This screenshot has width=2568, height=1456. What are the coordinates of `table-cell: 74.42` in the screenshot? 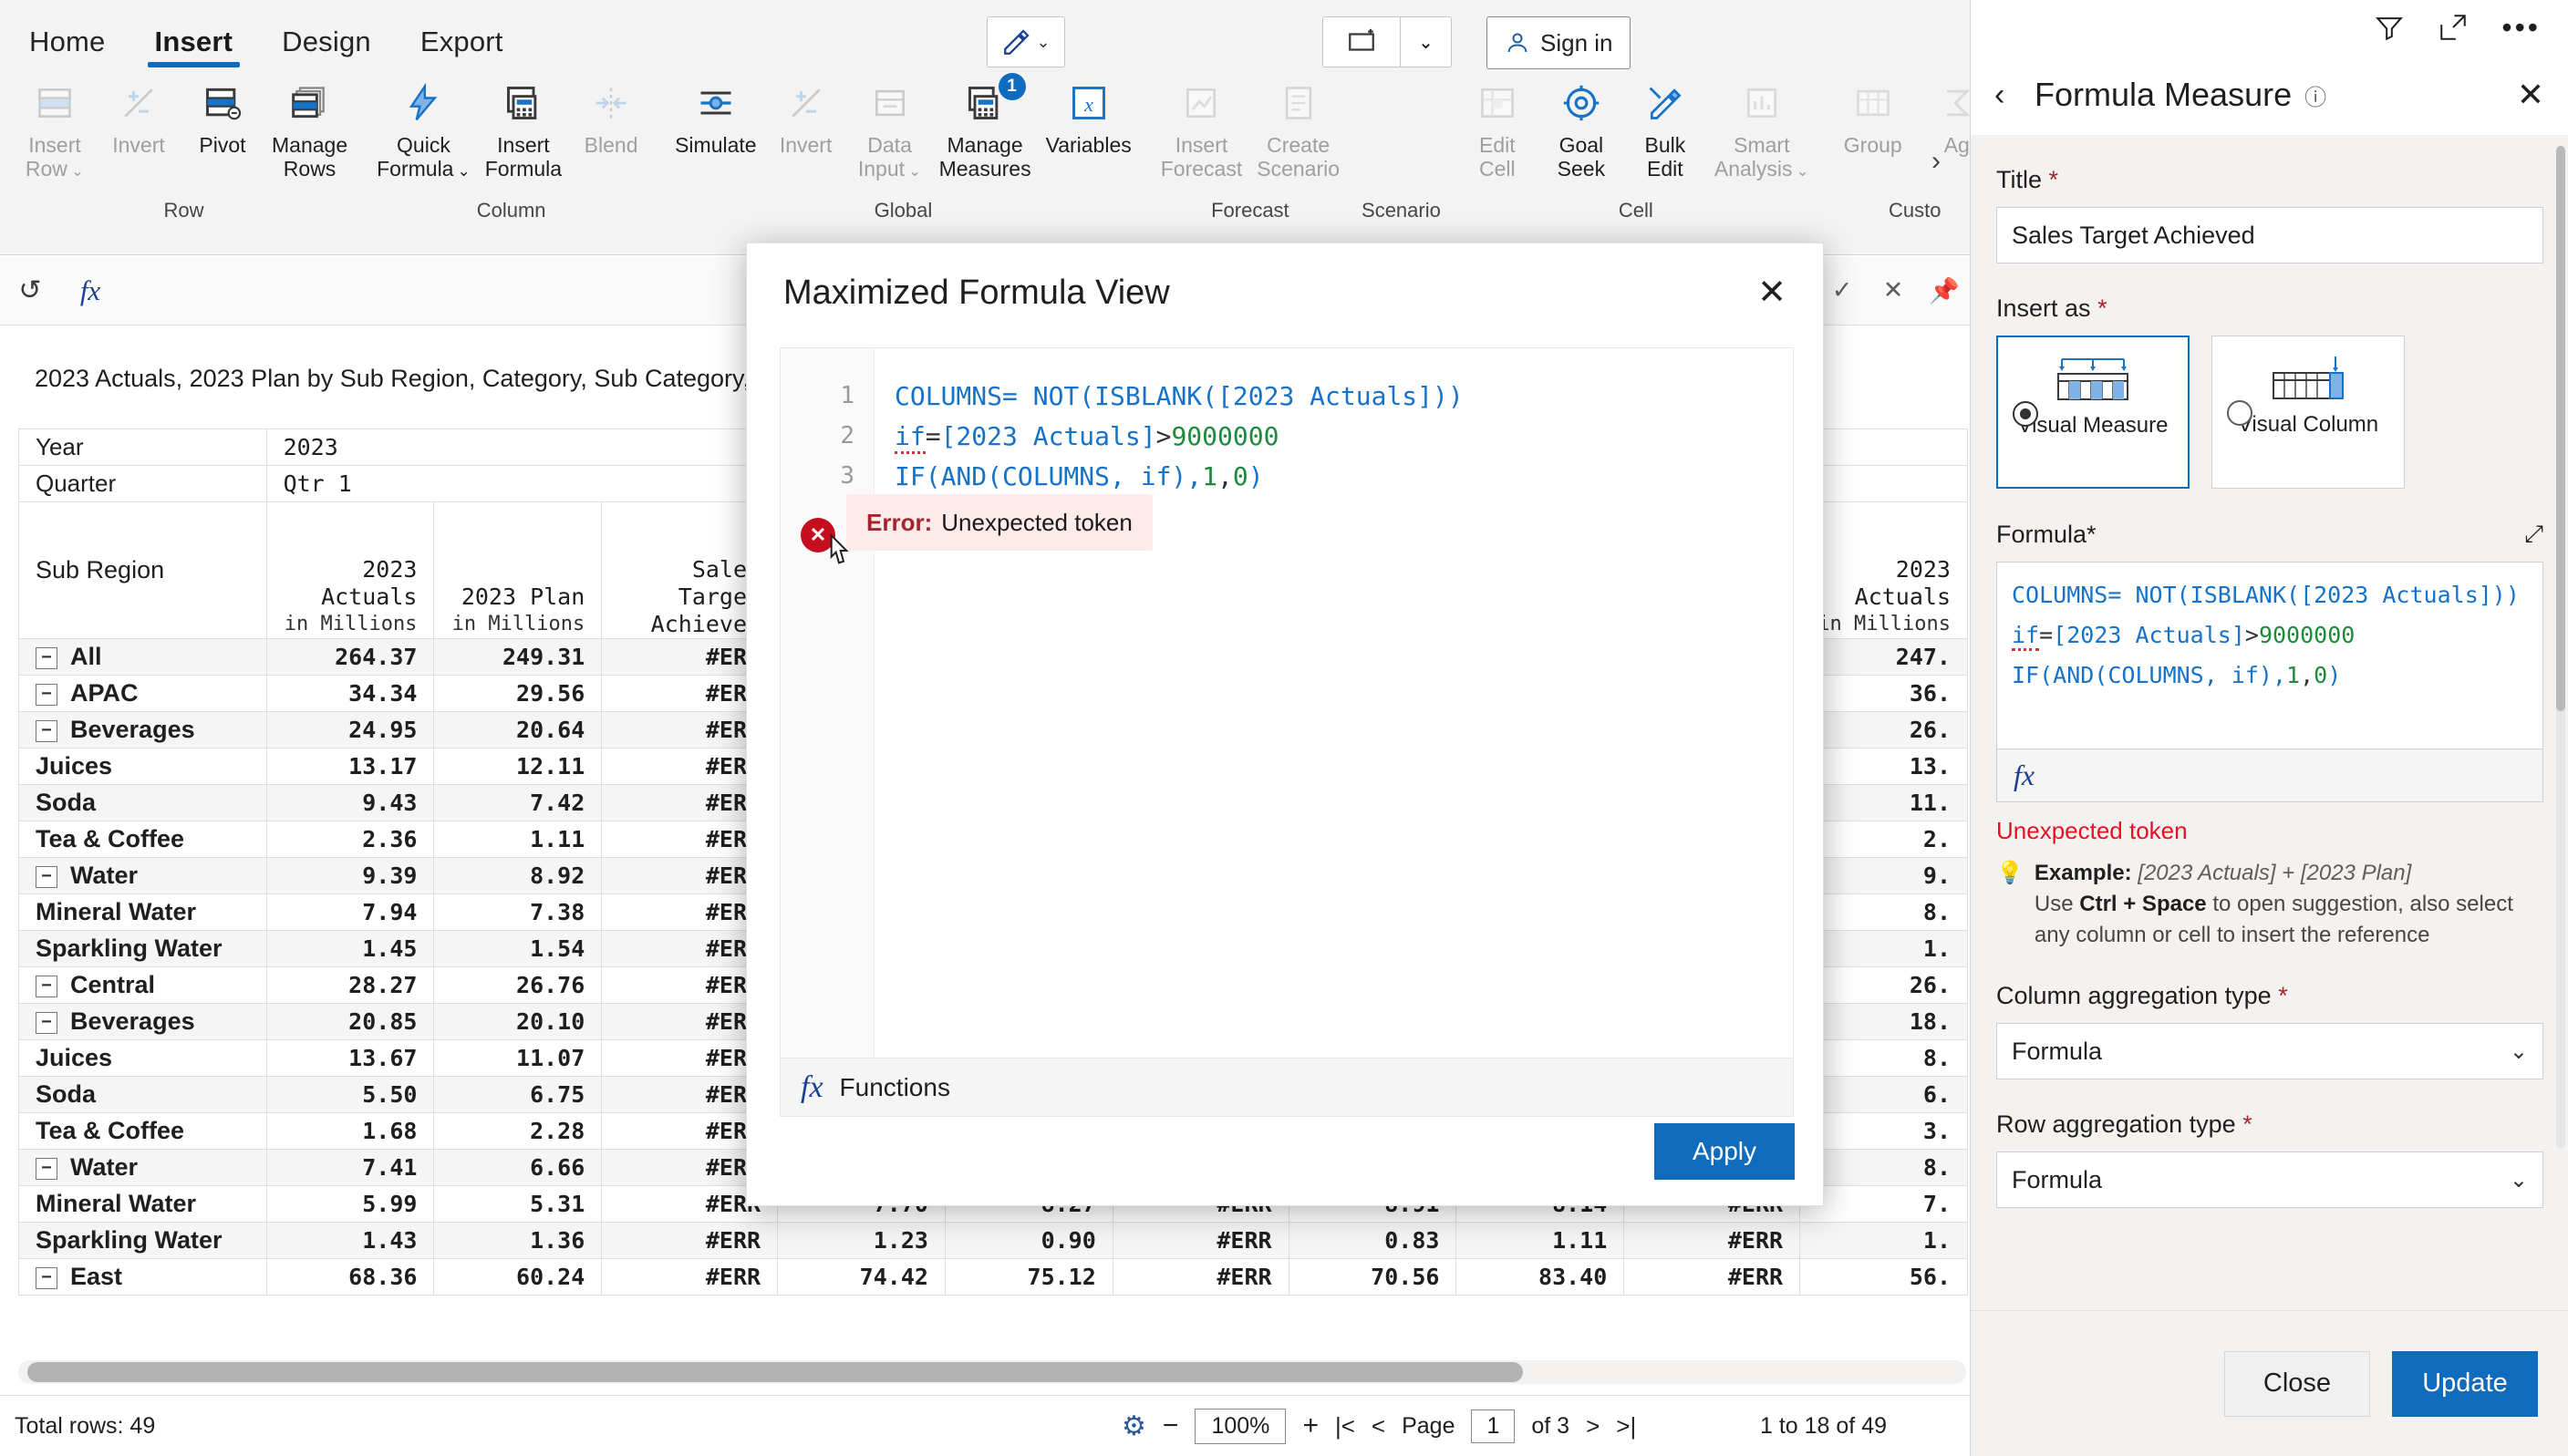 It's located at (861, 1277).